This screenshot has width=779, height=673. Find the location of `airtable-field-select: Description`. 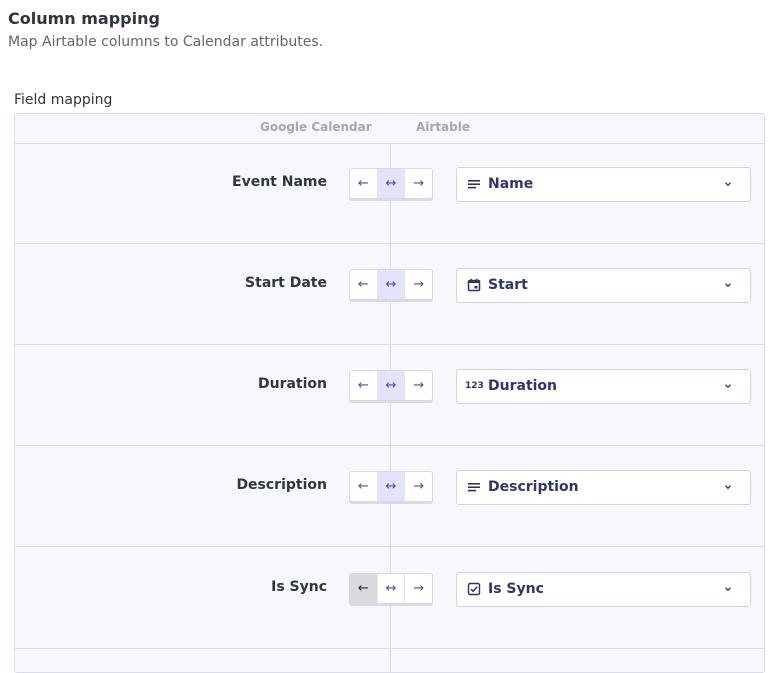

airtable-field-select: Description is located at coordinates (603, 487).